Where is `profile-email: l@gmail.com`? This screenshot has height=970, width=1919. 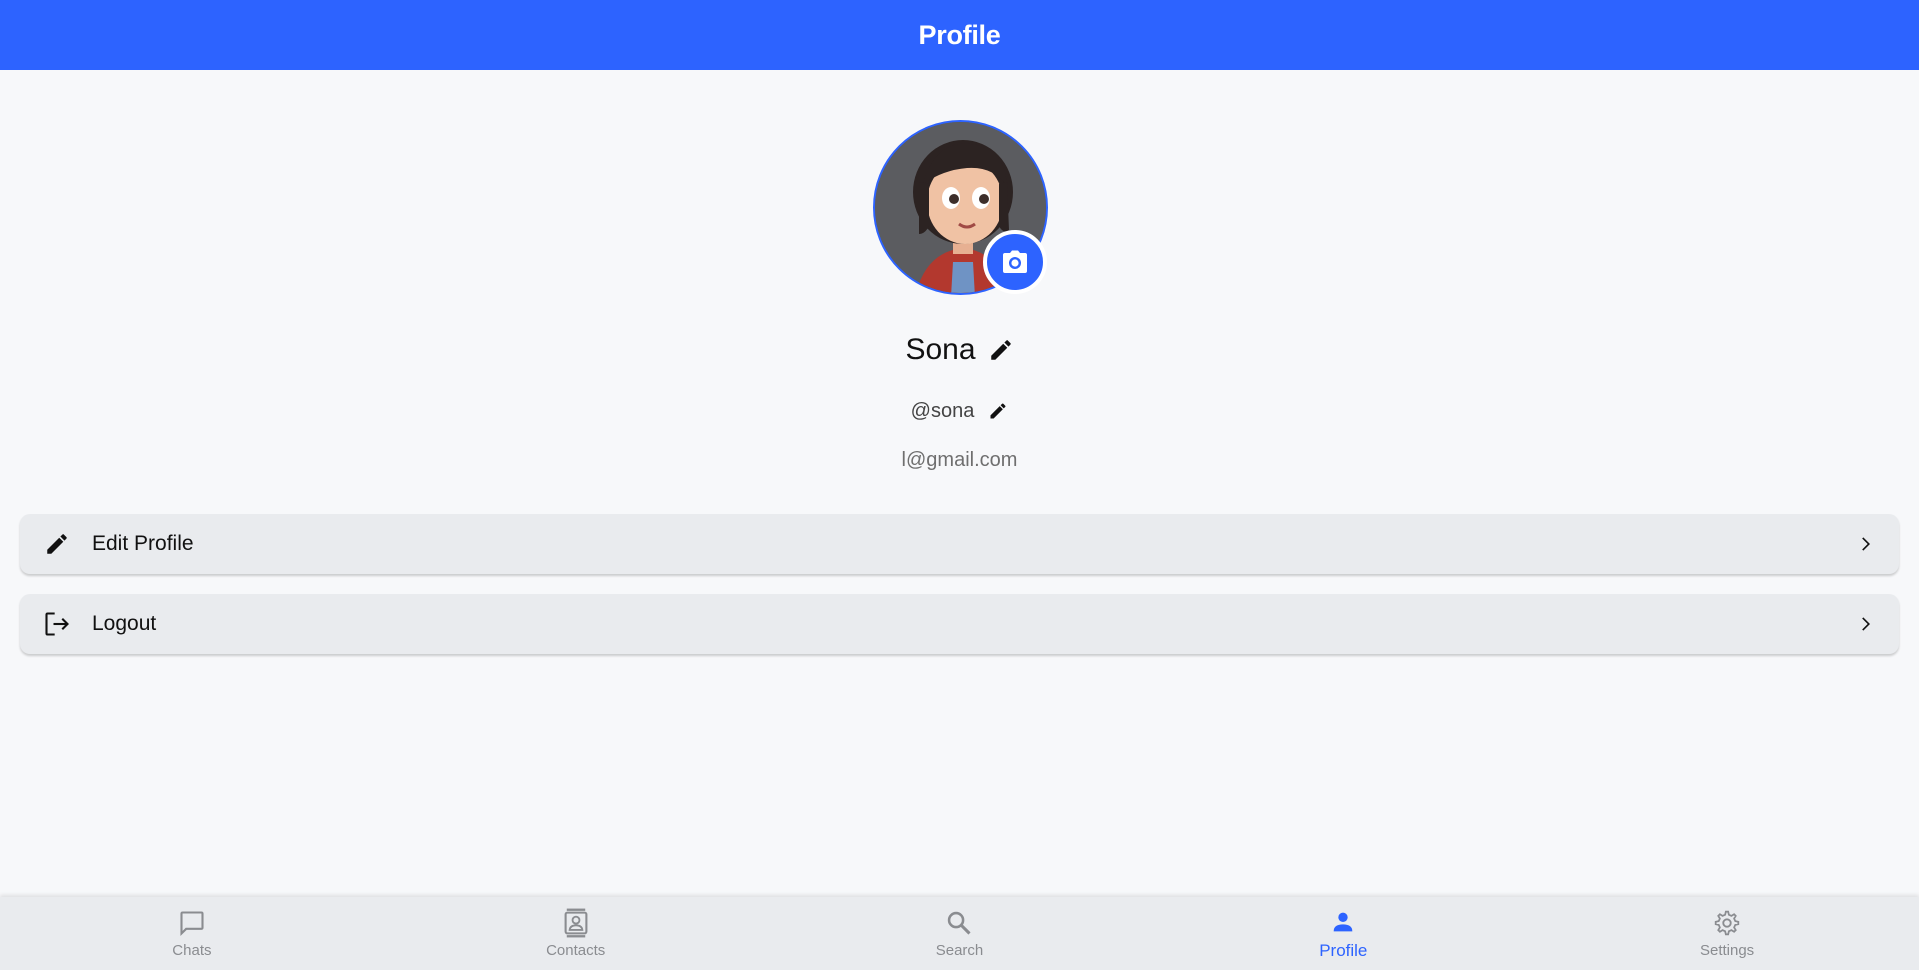 profile-email: l@gmail.com is located at coordinates (959, 459).